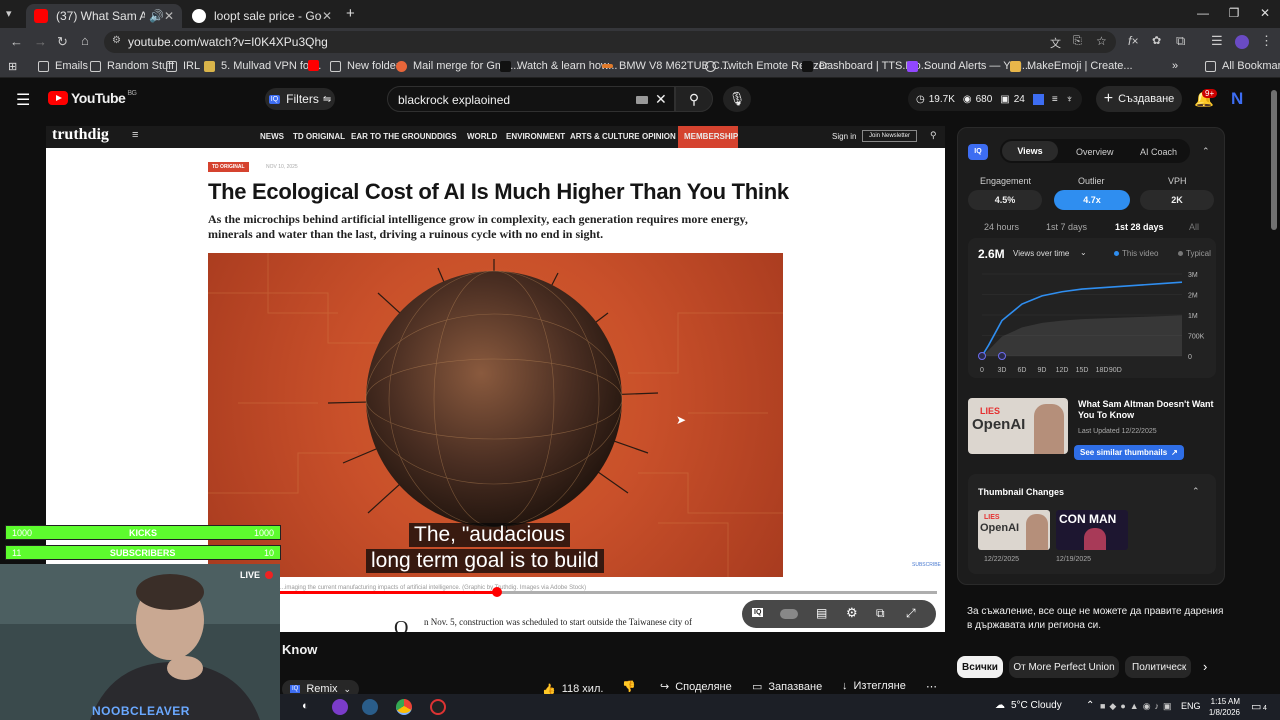  What do you see at coordinates (880, 613) in the screenshot?
I see `miniplayer-icon: ⧉` at bounding box center [880, 613].